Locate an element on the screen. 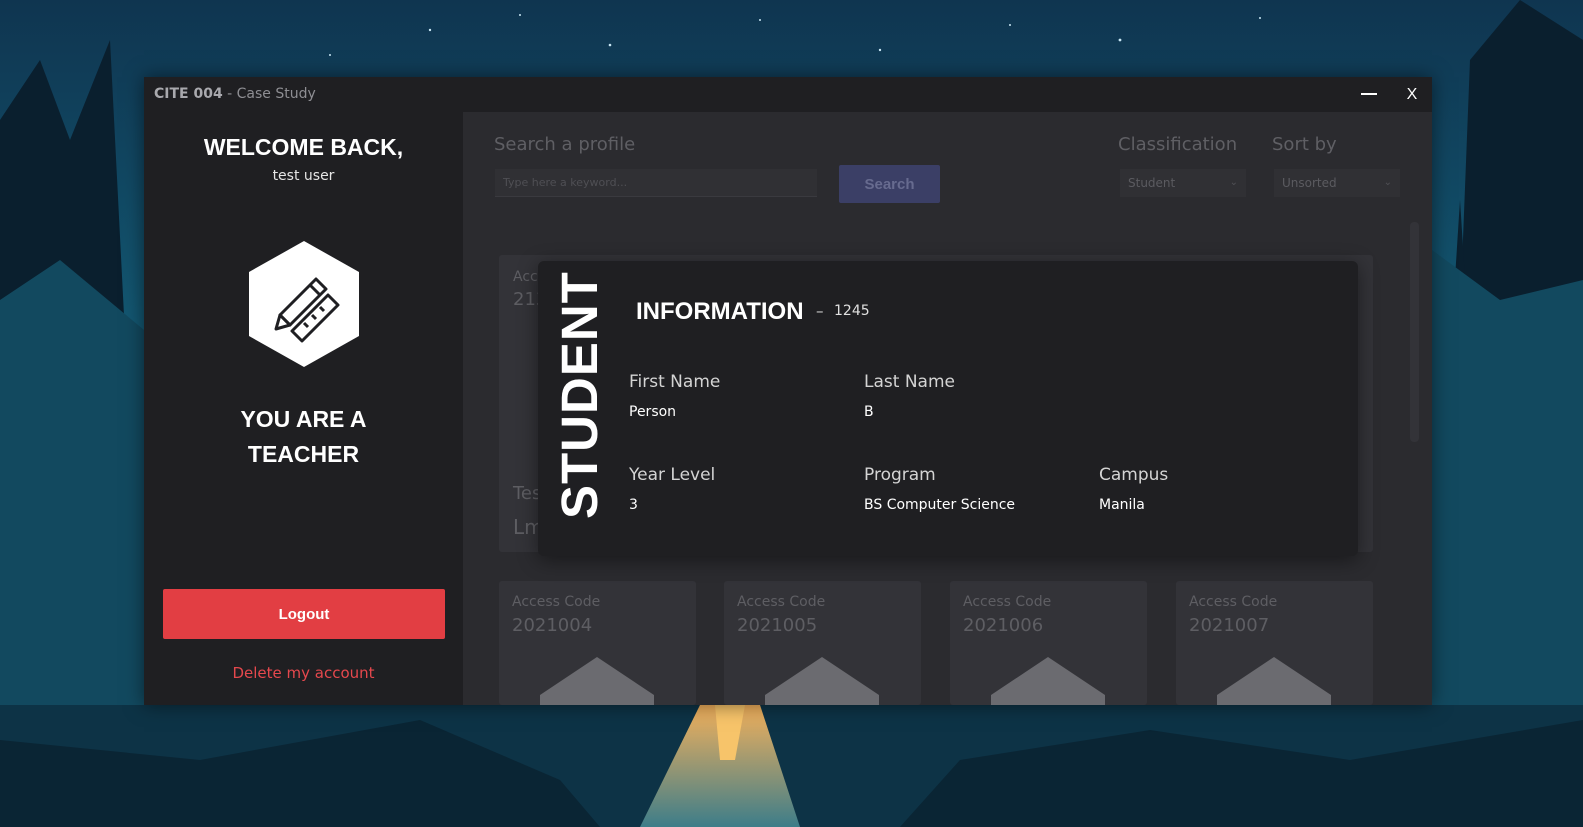 The image size is (1583, 827). access-code-value: 2021007 is located at coordinates (1229, 625).